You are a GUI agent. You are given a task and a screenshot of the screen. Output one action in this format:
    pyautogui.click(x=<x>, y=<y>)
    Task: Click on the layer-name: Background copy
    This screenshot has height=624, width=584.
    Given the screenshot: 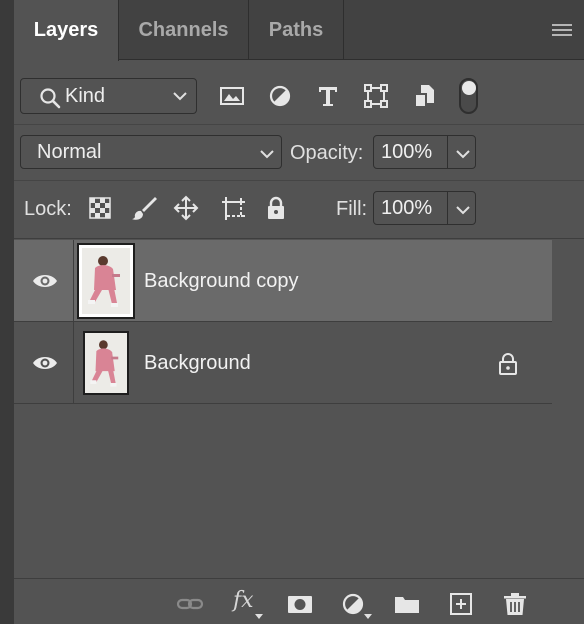 What is the action you would take?
    pyautogui.click(x=221, y=281)
    